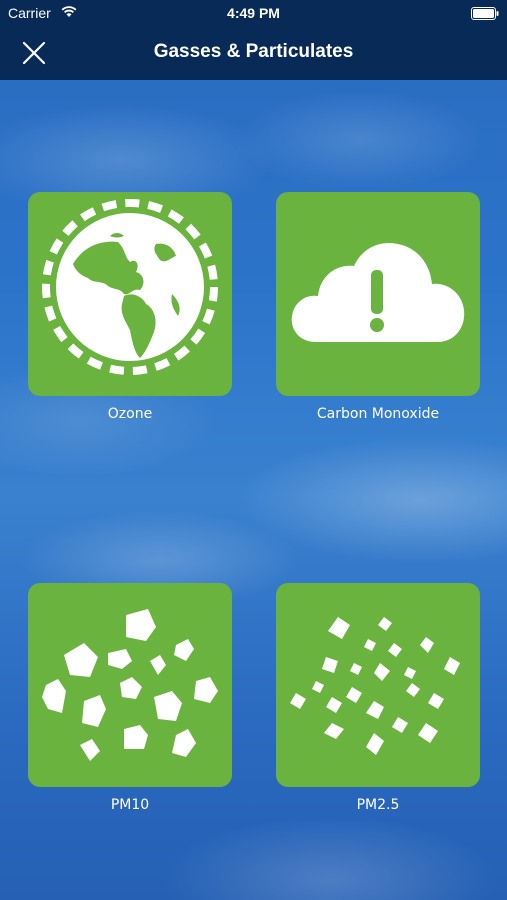 The height and width of the screenshot is (900, 507). I want to click on tile-carbon-monoxide: Carbon Monoxide, so click(378, 307).